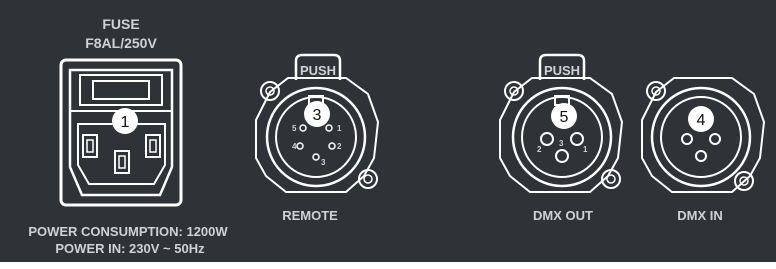 This screenshot has width=776, height=269. Describe the element at coordinates (539, 149) in the screenshot. I see `dmx-out-pin-2: 2` at that location.